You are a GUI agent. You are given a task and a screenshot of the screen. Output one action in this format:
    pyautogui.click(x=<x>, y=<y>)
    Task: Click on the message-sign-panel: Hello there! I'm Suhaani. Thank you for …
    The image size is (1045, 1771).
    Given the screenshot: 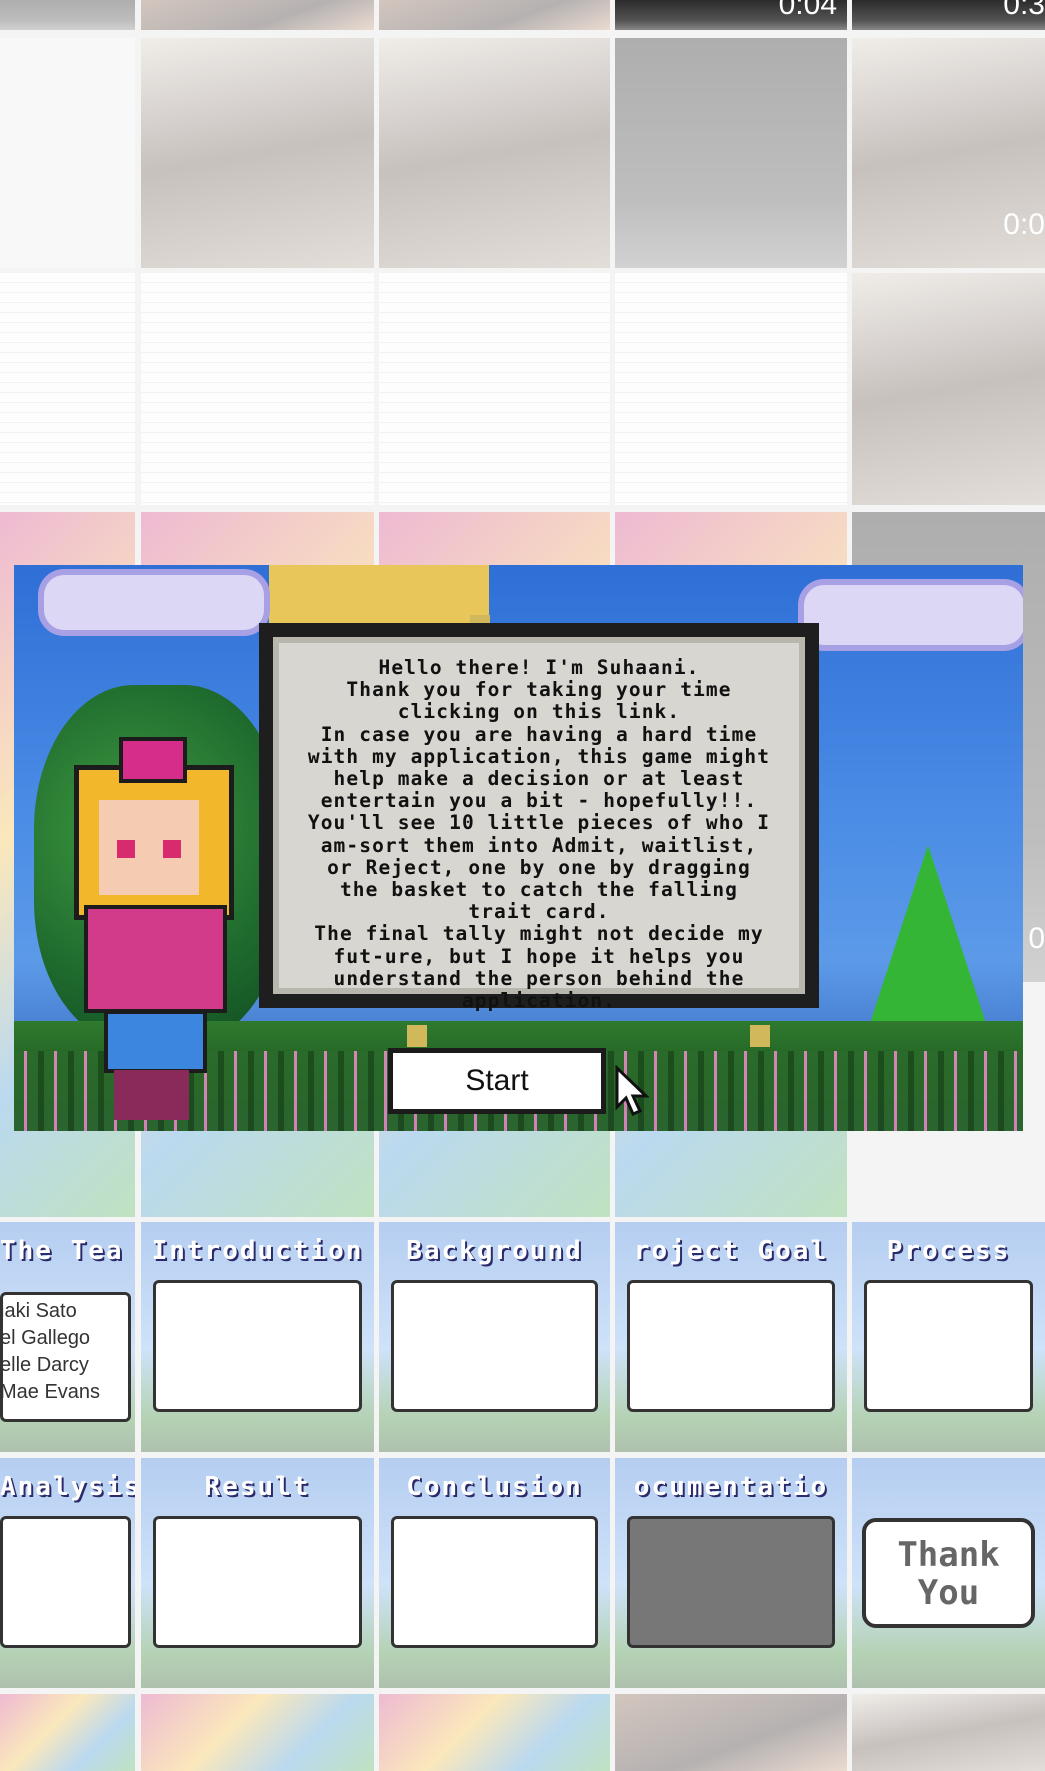 What is the action you would take?
    pyautogui.click(x=539, y=824)
    